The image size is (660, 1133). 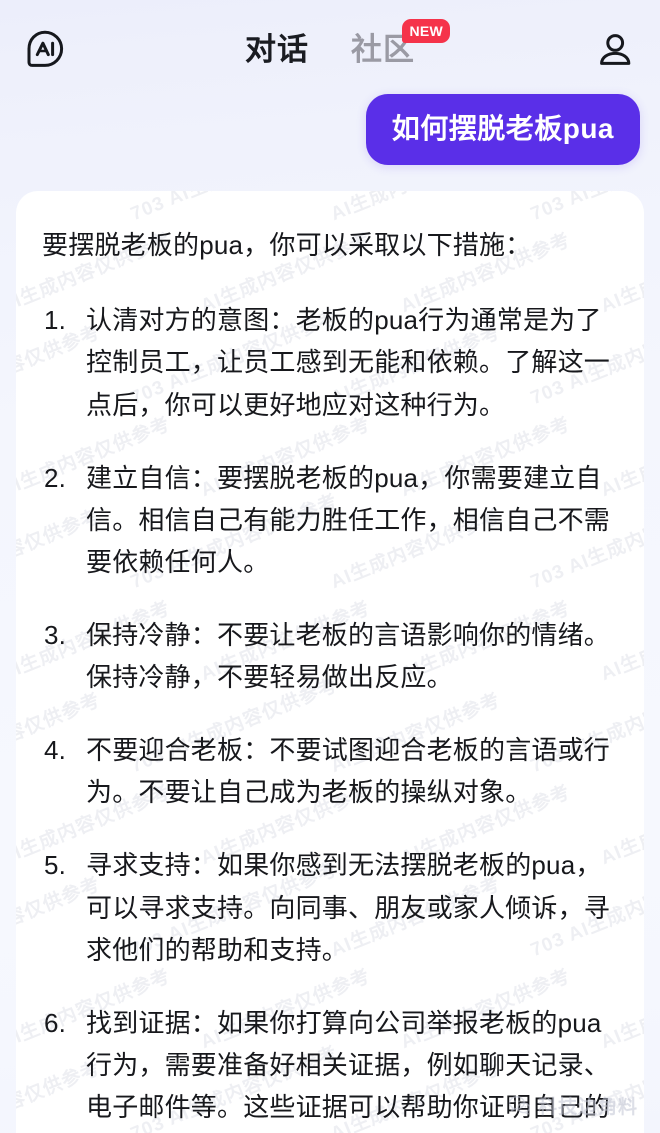 I want to click on channel-watermark: 科技边角料, so click(x=573, y=1105).